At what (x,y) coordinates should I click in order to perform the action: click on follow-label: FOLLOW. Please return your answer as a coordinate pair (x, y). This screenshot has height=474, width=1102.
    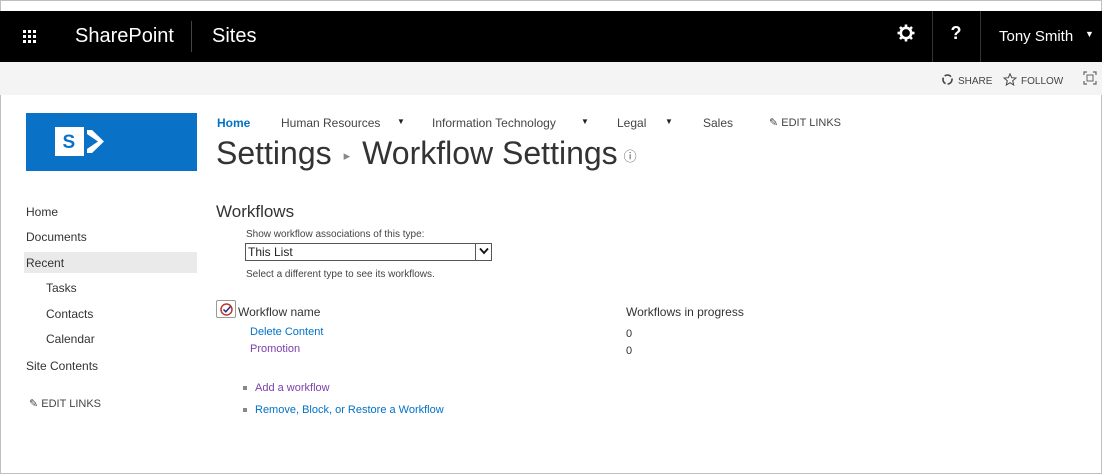
    Looking at the image, I should click on (1042, 81).